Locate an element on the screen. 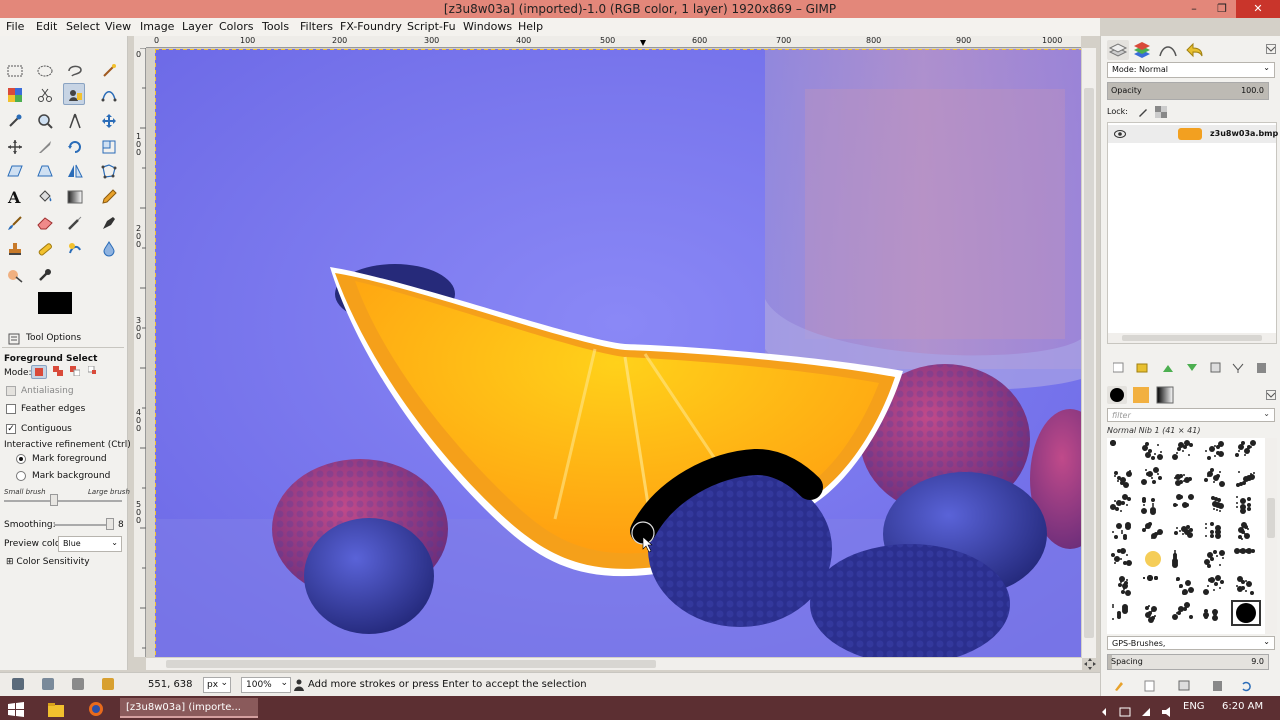 The height and width of the screenshot is (720, 1280). tab-brushes is located at coordinates (1117, 395).